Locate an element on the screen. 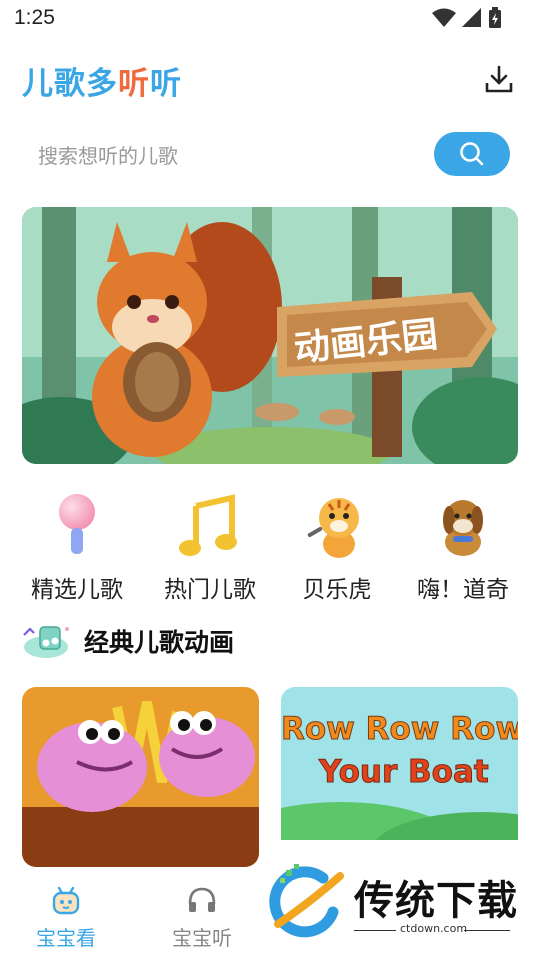 The image size is (540, 960). video-thumbnail-row-boat: Row Row Row Your Boat is located at coordinates (399, 763).